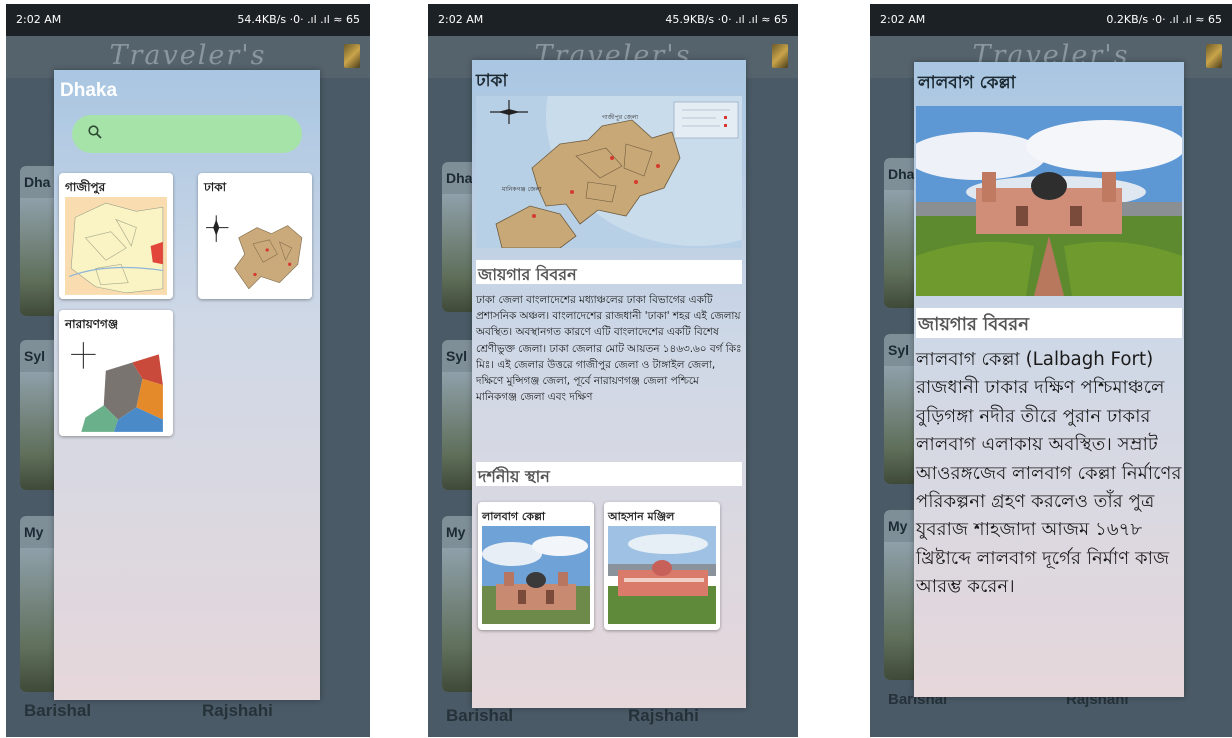 This screenshot has height=738, width=1232. I want to click on search-icon, so click(95, 132).